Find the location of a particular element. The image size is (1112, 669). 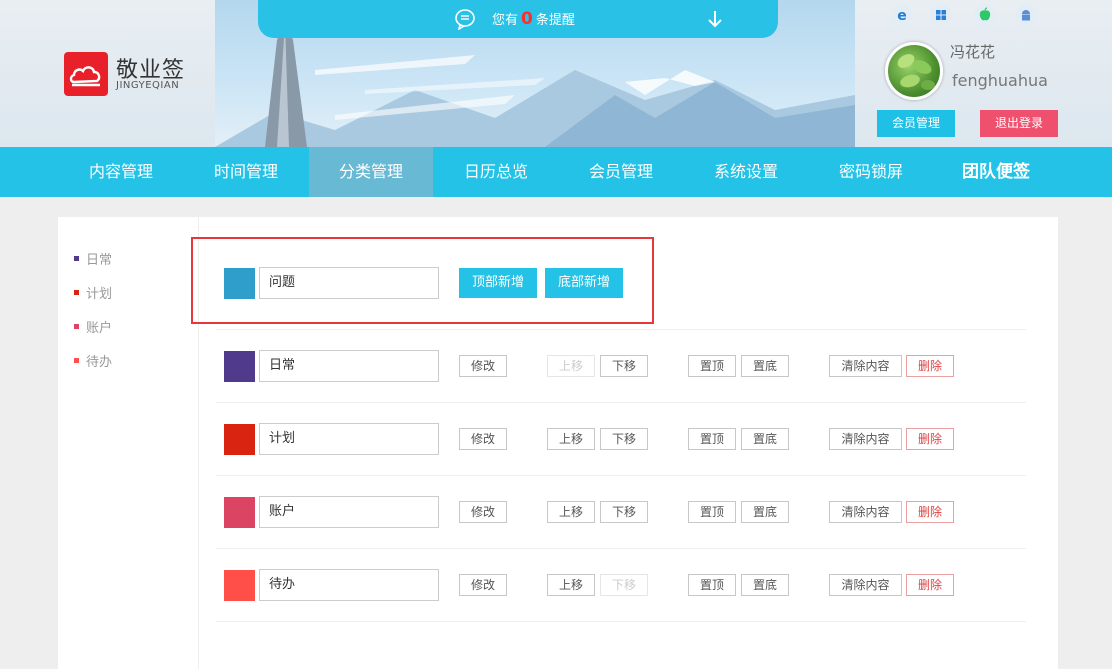

category-name-input: 日常 is located at coordinates (349, 366).